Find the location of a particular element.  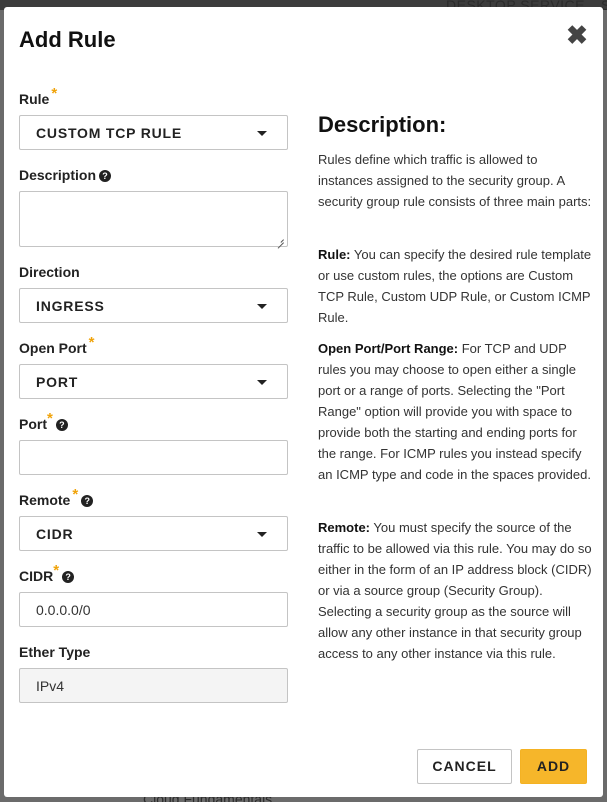

direction-select-value: INGRESS is located at coordinates (70, 306).